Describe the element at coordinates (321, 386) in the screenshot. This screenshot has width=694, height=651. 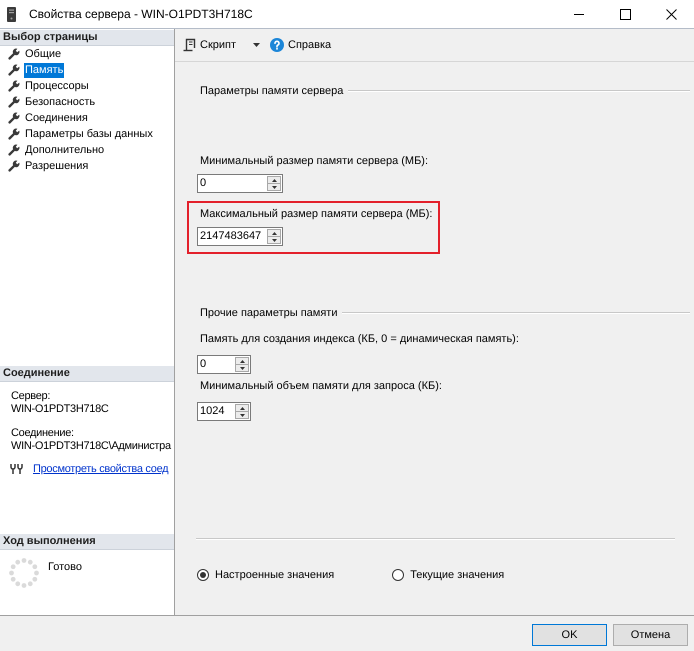
I see `field-label: Минимальный объем памяти для запроса (КБ):` at that location.